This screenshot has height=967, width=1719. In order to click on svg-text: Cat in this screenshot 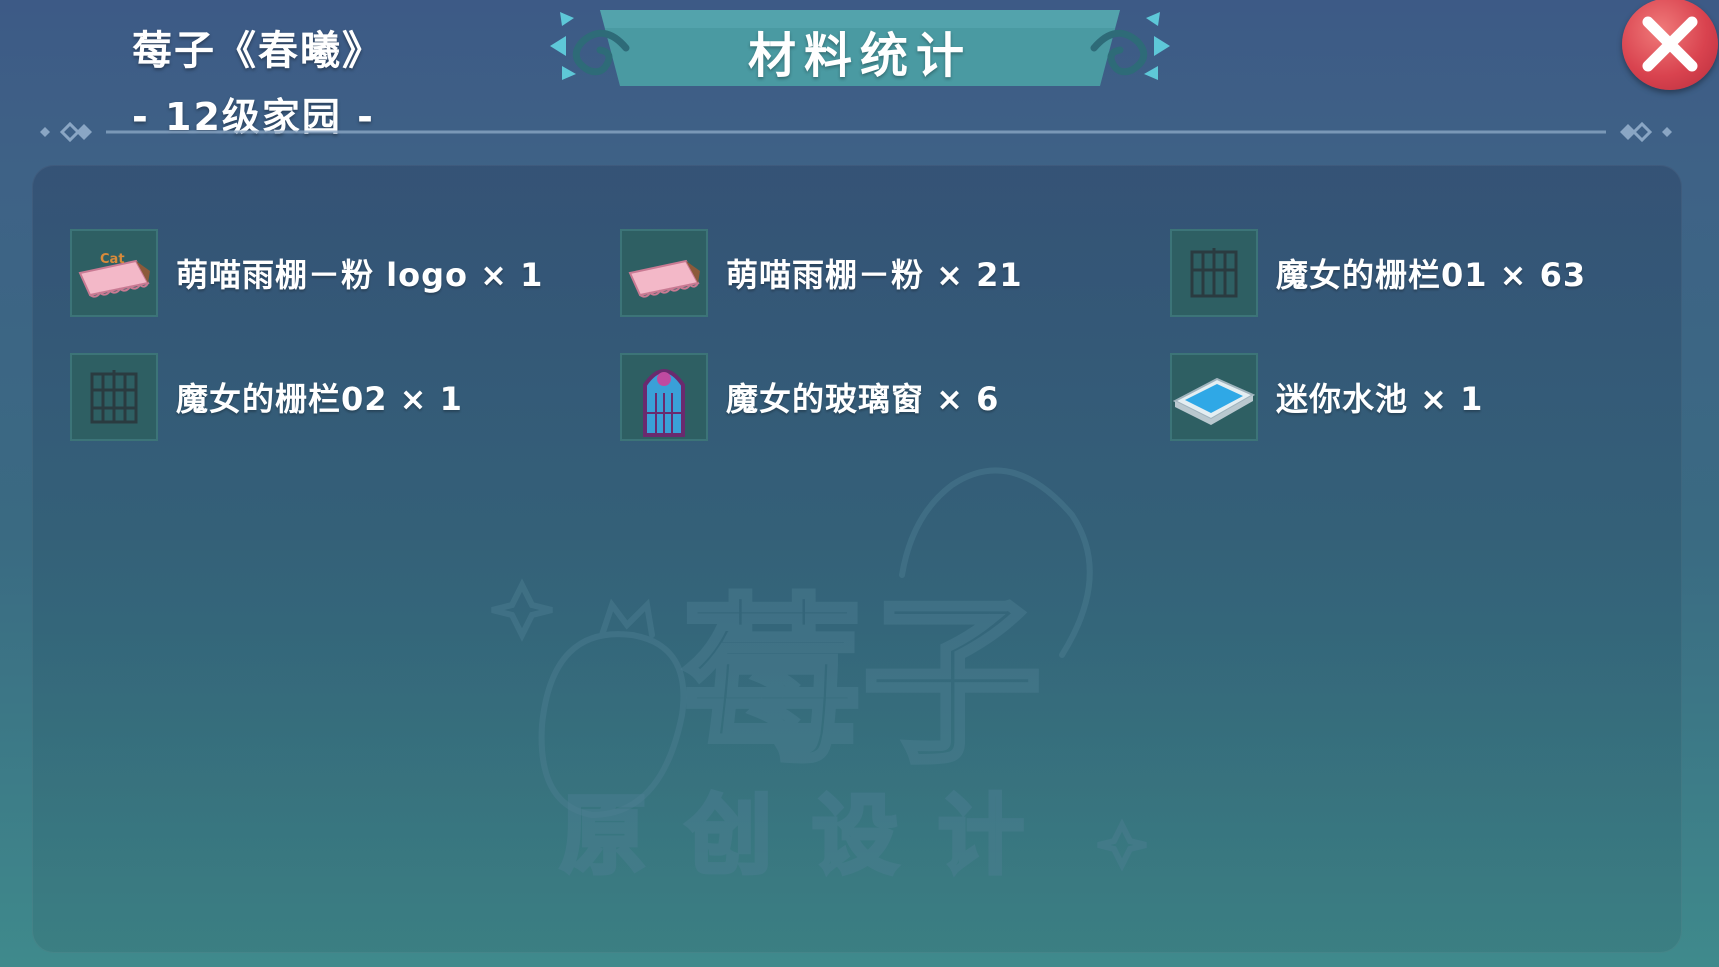, I will do `click(112, 259)`.